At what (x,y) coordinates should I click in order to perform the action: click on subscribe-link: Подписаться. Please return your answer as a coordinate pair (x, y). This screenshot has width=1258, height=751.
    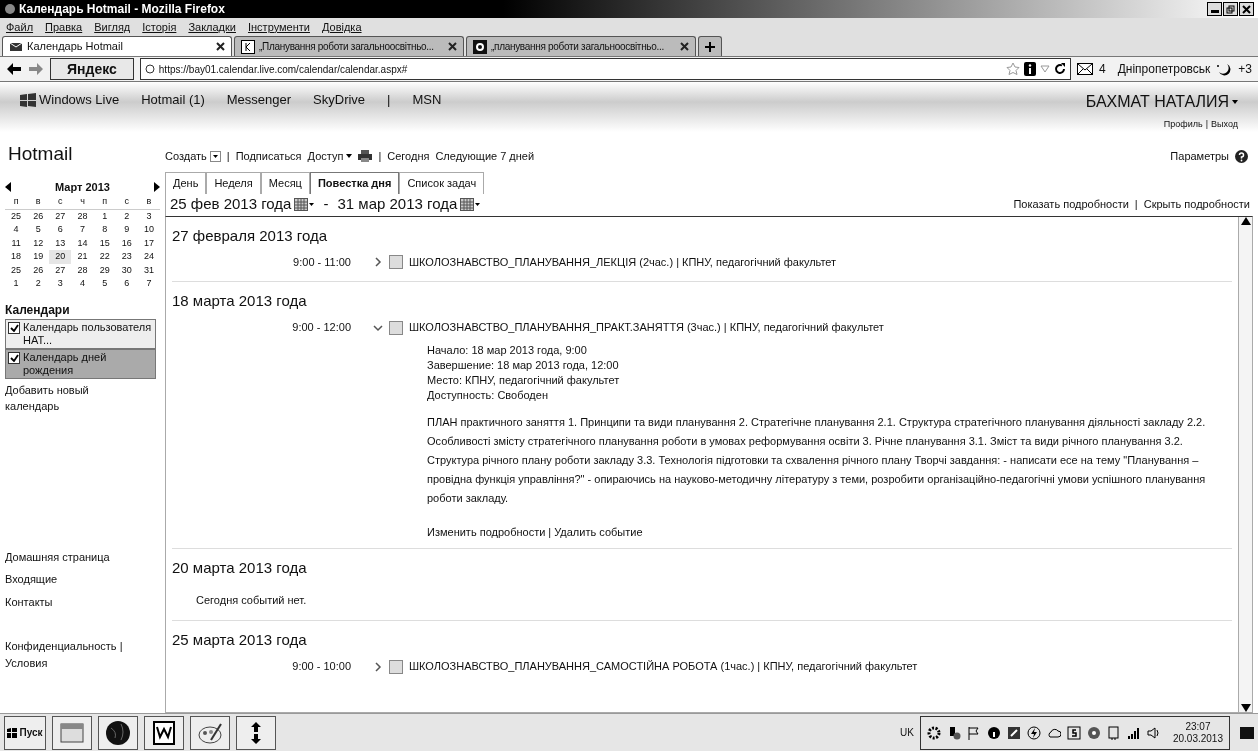
    Looking at the image, I should click on (268, 156).